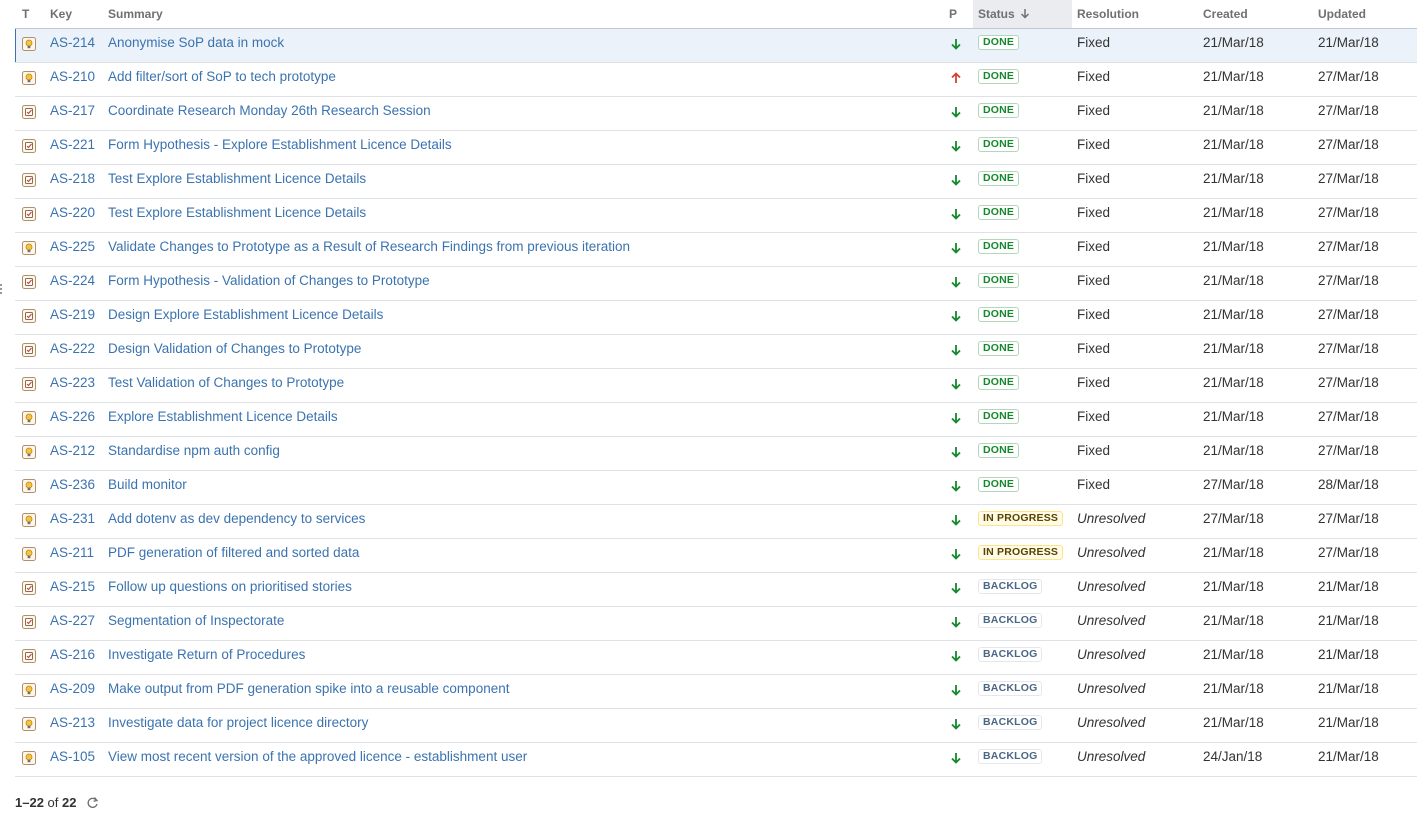 This screenshot has height=816, width=1417. What do you see at coordinates (72, 555) in the screenshot?
I see `issue-key-link: AS-211` at bounding box center [72, 555].